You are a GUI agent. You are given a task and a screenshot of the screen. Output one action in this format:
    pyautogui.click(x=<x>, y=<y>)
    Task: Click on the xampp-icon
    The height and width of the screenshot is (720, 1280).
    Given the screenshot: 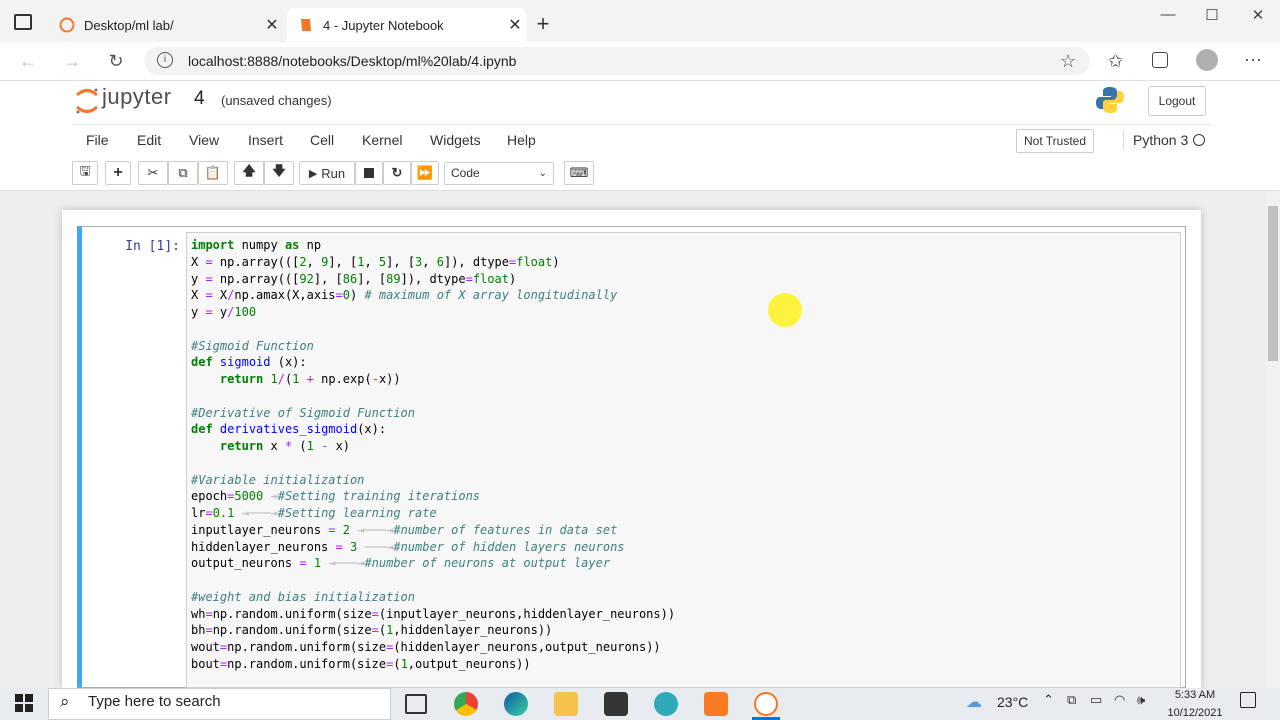 What is the action you would take?
    pyautogui.click(x=716, y=704)
    